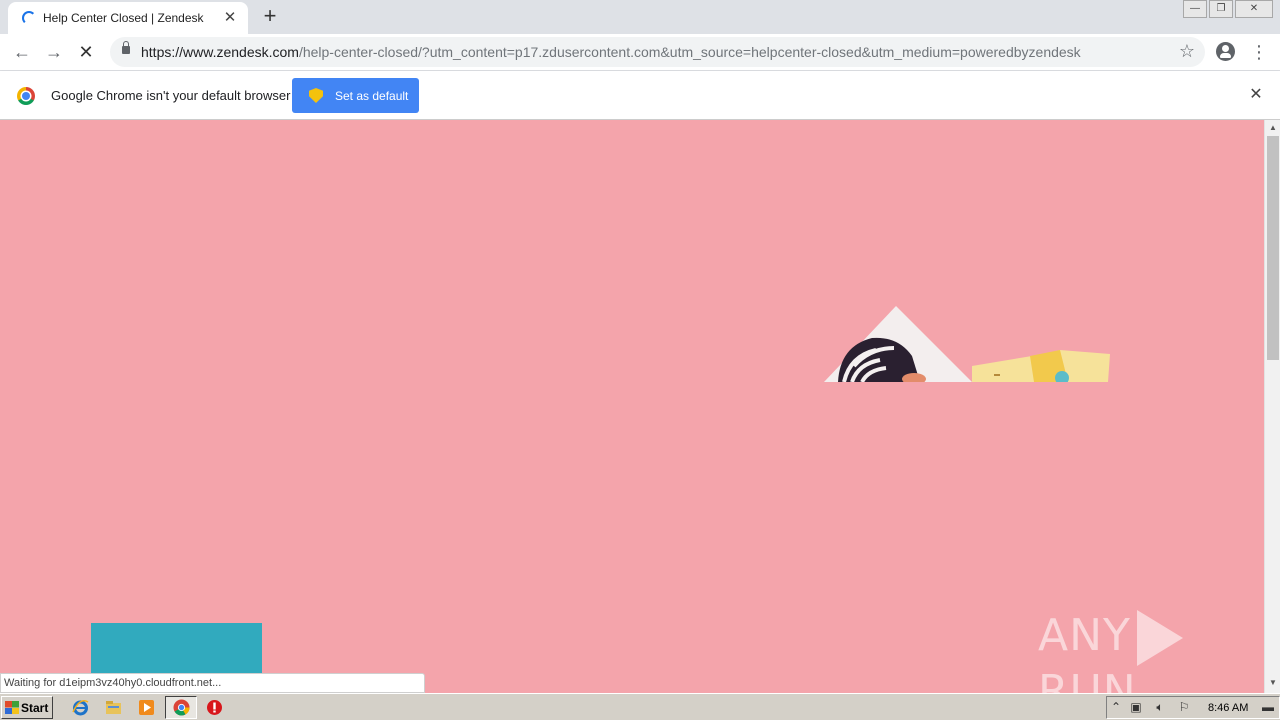  What do you see at coordinates (640, 706) in the screenshot?
I see `windows-taskbar: Start ⌃ ▣ 🔈︎ ⚐ 8:46 AM ▬` at bounding box center [640, 706].